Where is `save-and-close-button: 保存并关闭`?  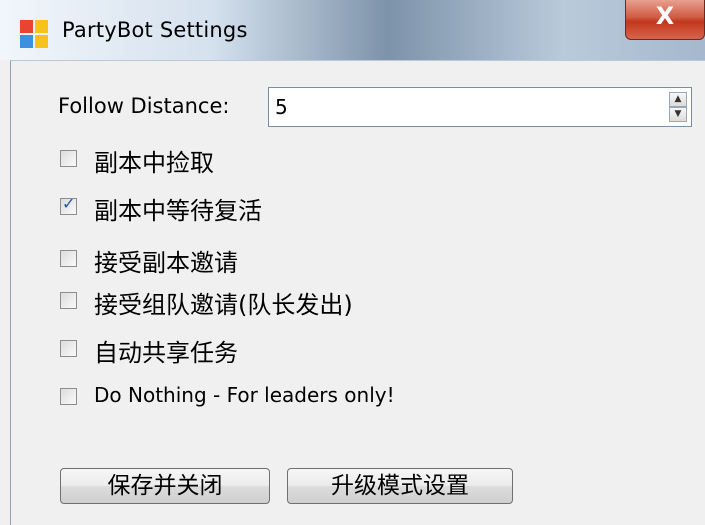 save-and-close-button: 保存并关闭 is located at coordinates (165, 486).